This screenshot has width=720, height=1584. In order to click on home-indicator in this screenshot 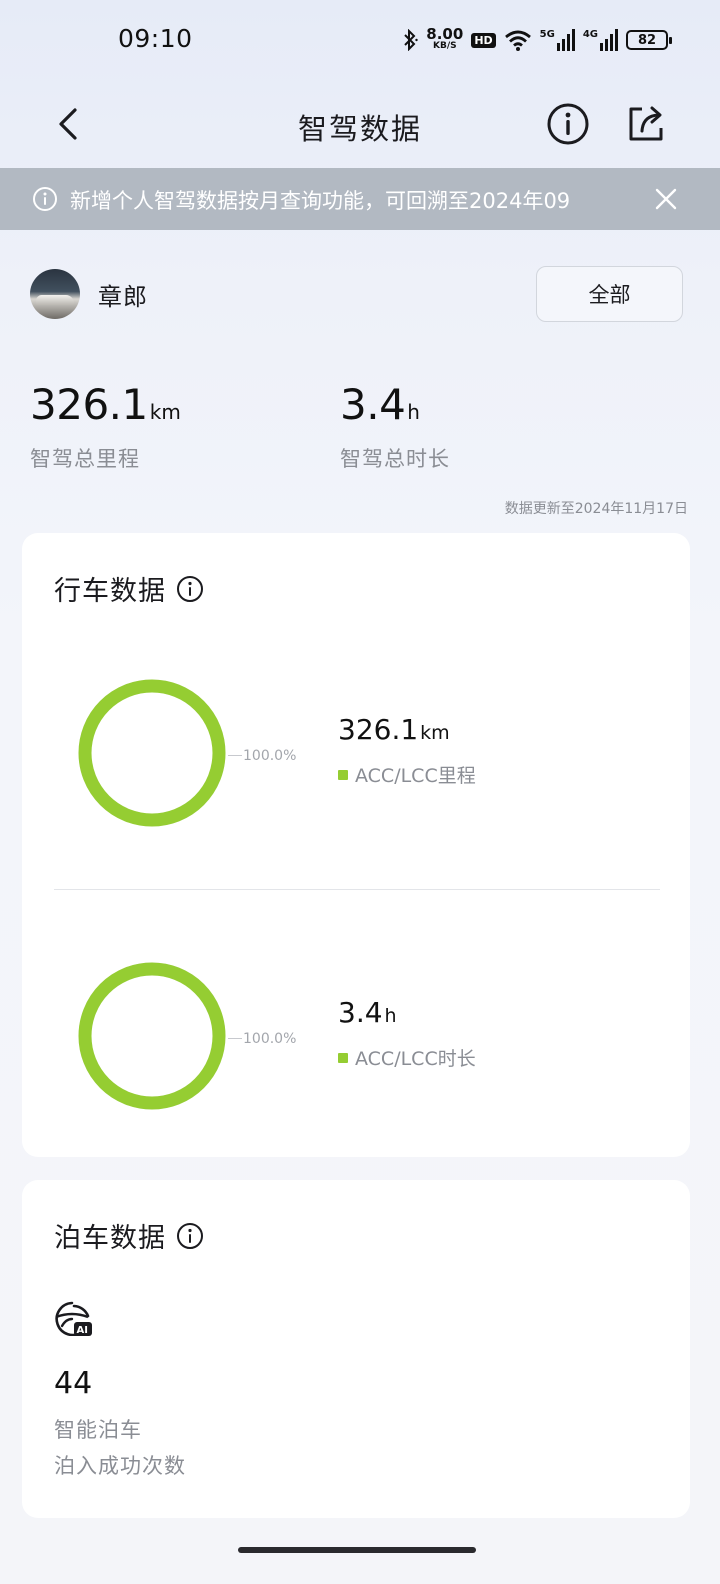, I will do `click(357, 1550)`.